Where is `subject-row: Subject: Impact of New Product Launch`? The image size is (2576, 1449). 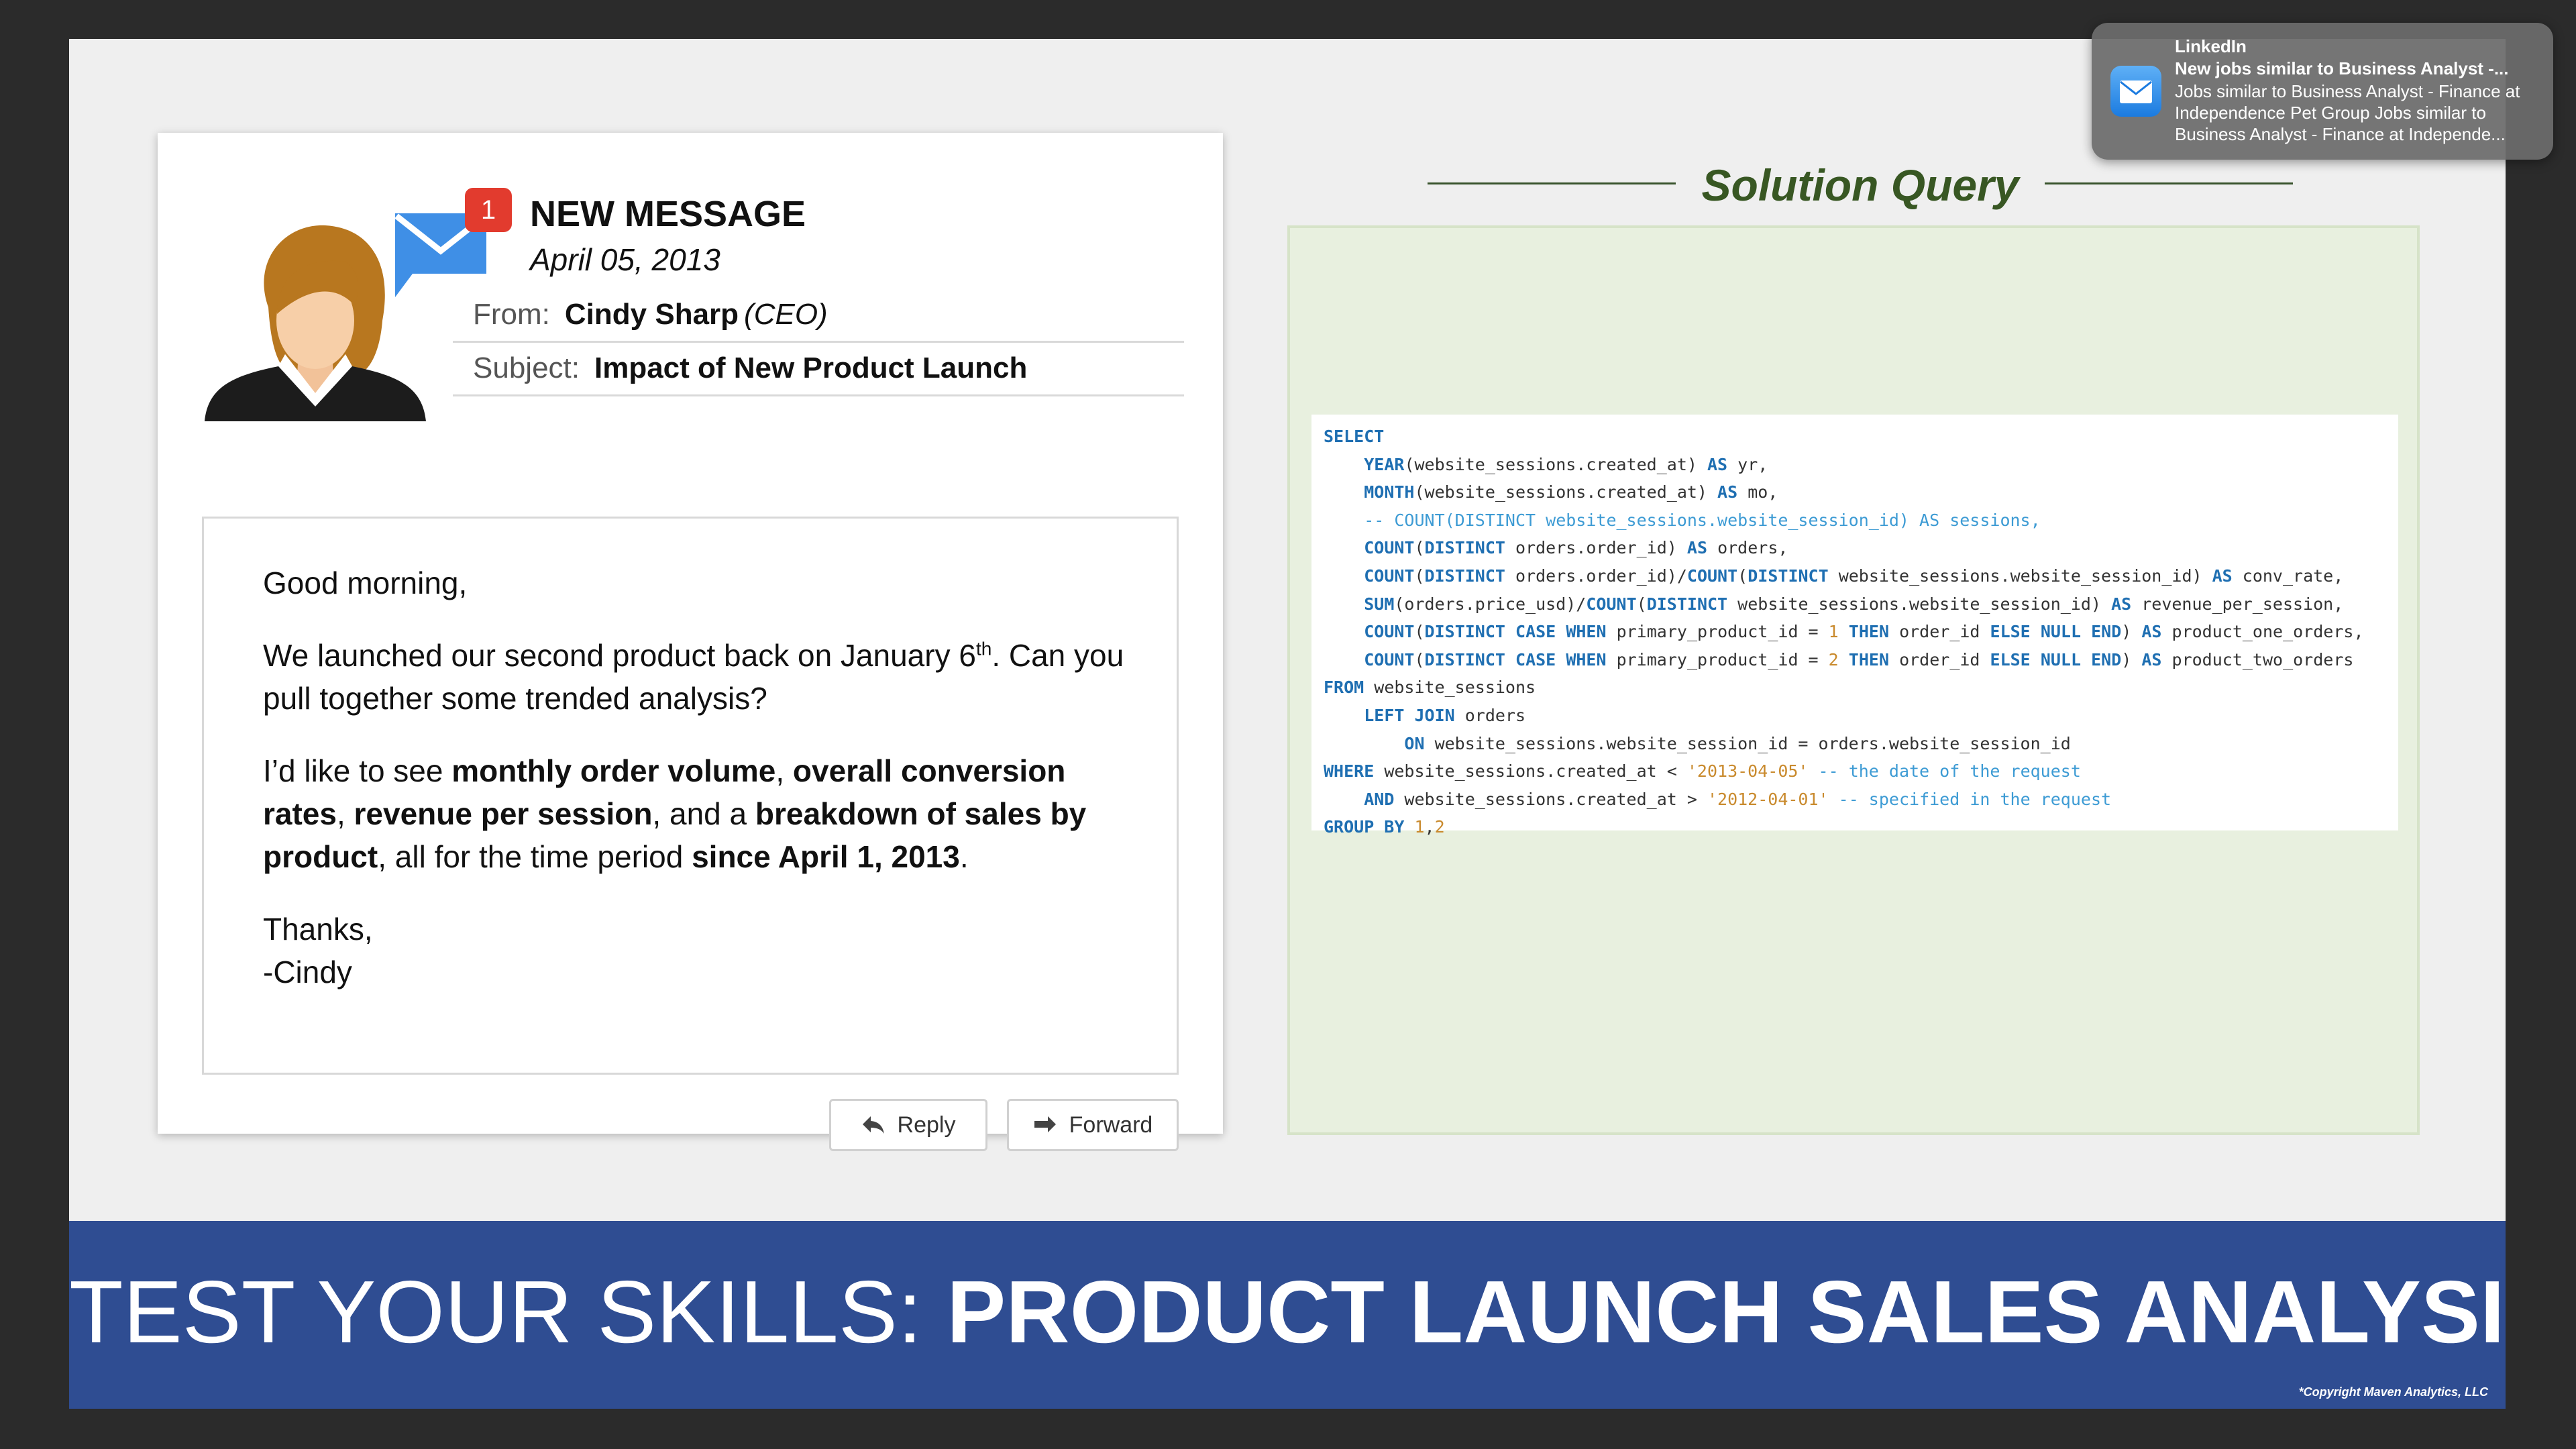
subject-row: Subject: Impact of New Product Launch is located at coordinates (818, 369).